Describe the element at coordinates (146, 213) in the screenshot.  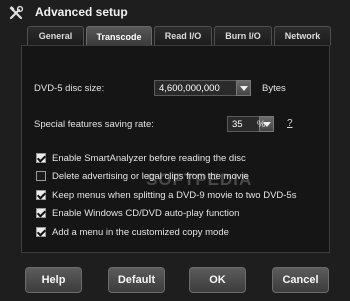
I see `option-label: Enable Windows CD/DVD auto-play function` at that location.